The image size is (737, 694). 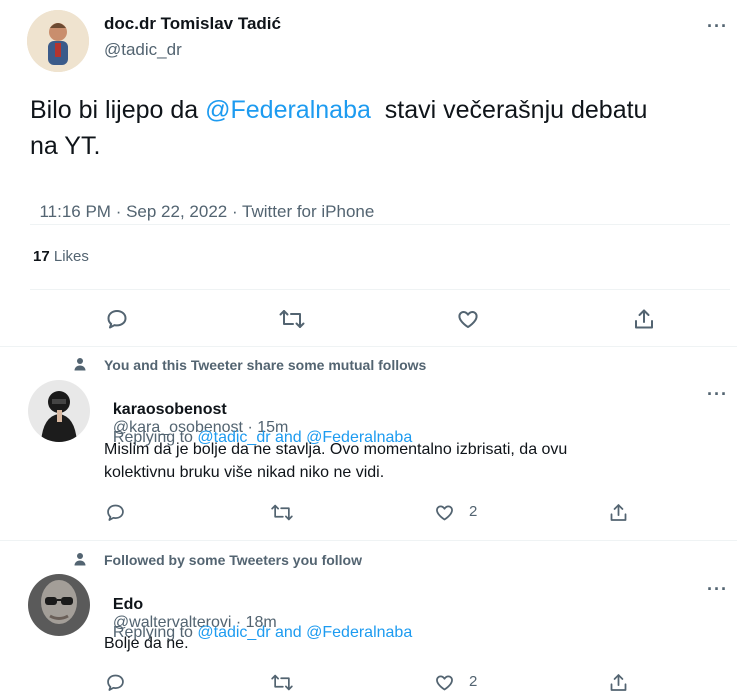 I want to click on reply-text-line1: Bolje da ne., so click(x=146, y=643).